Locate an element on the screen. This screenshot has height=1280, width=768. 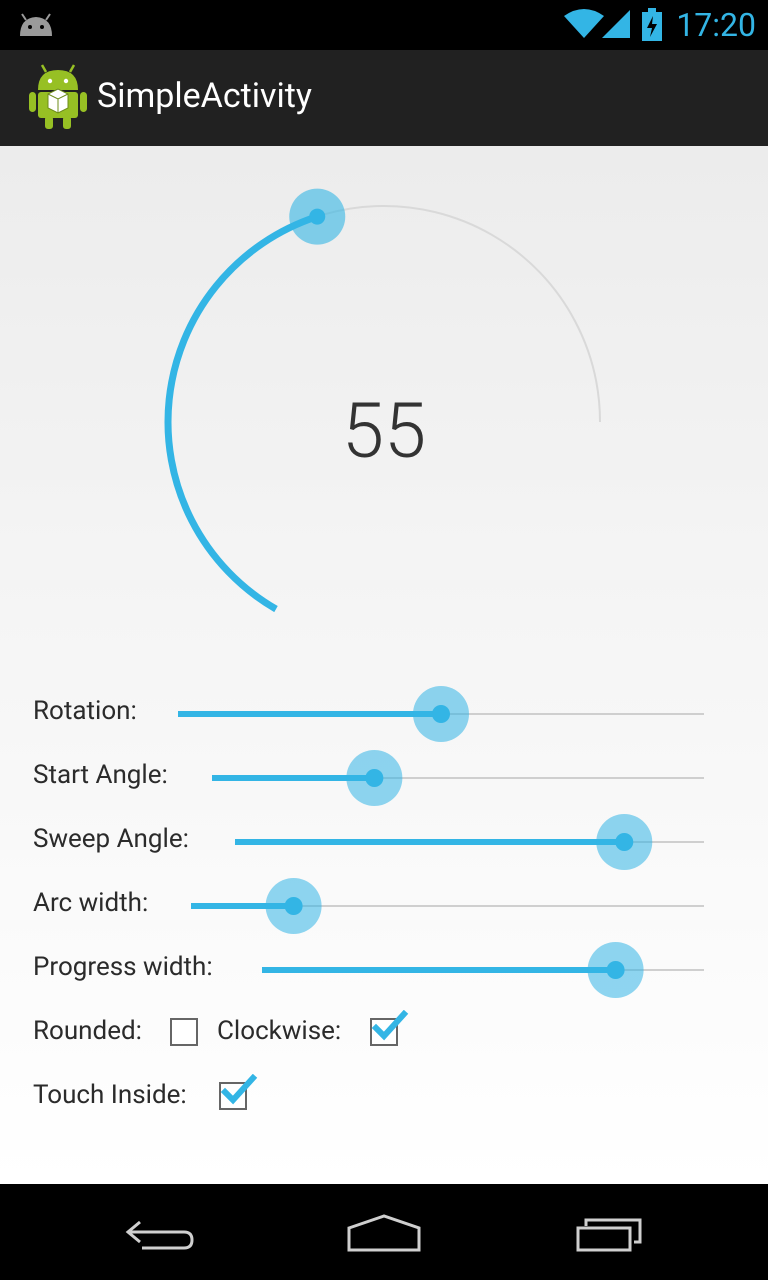
arc-thumb is located at coordinates (317, 216).